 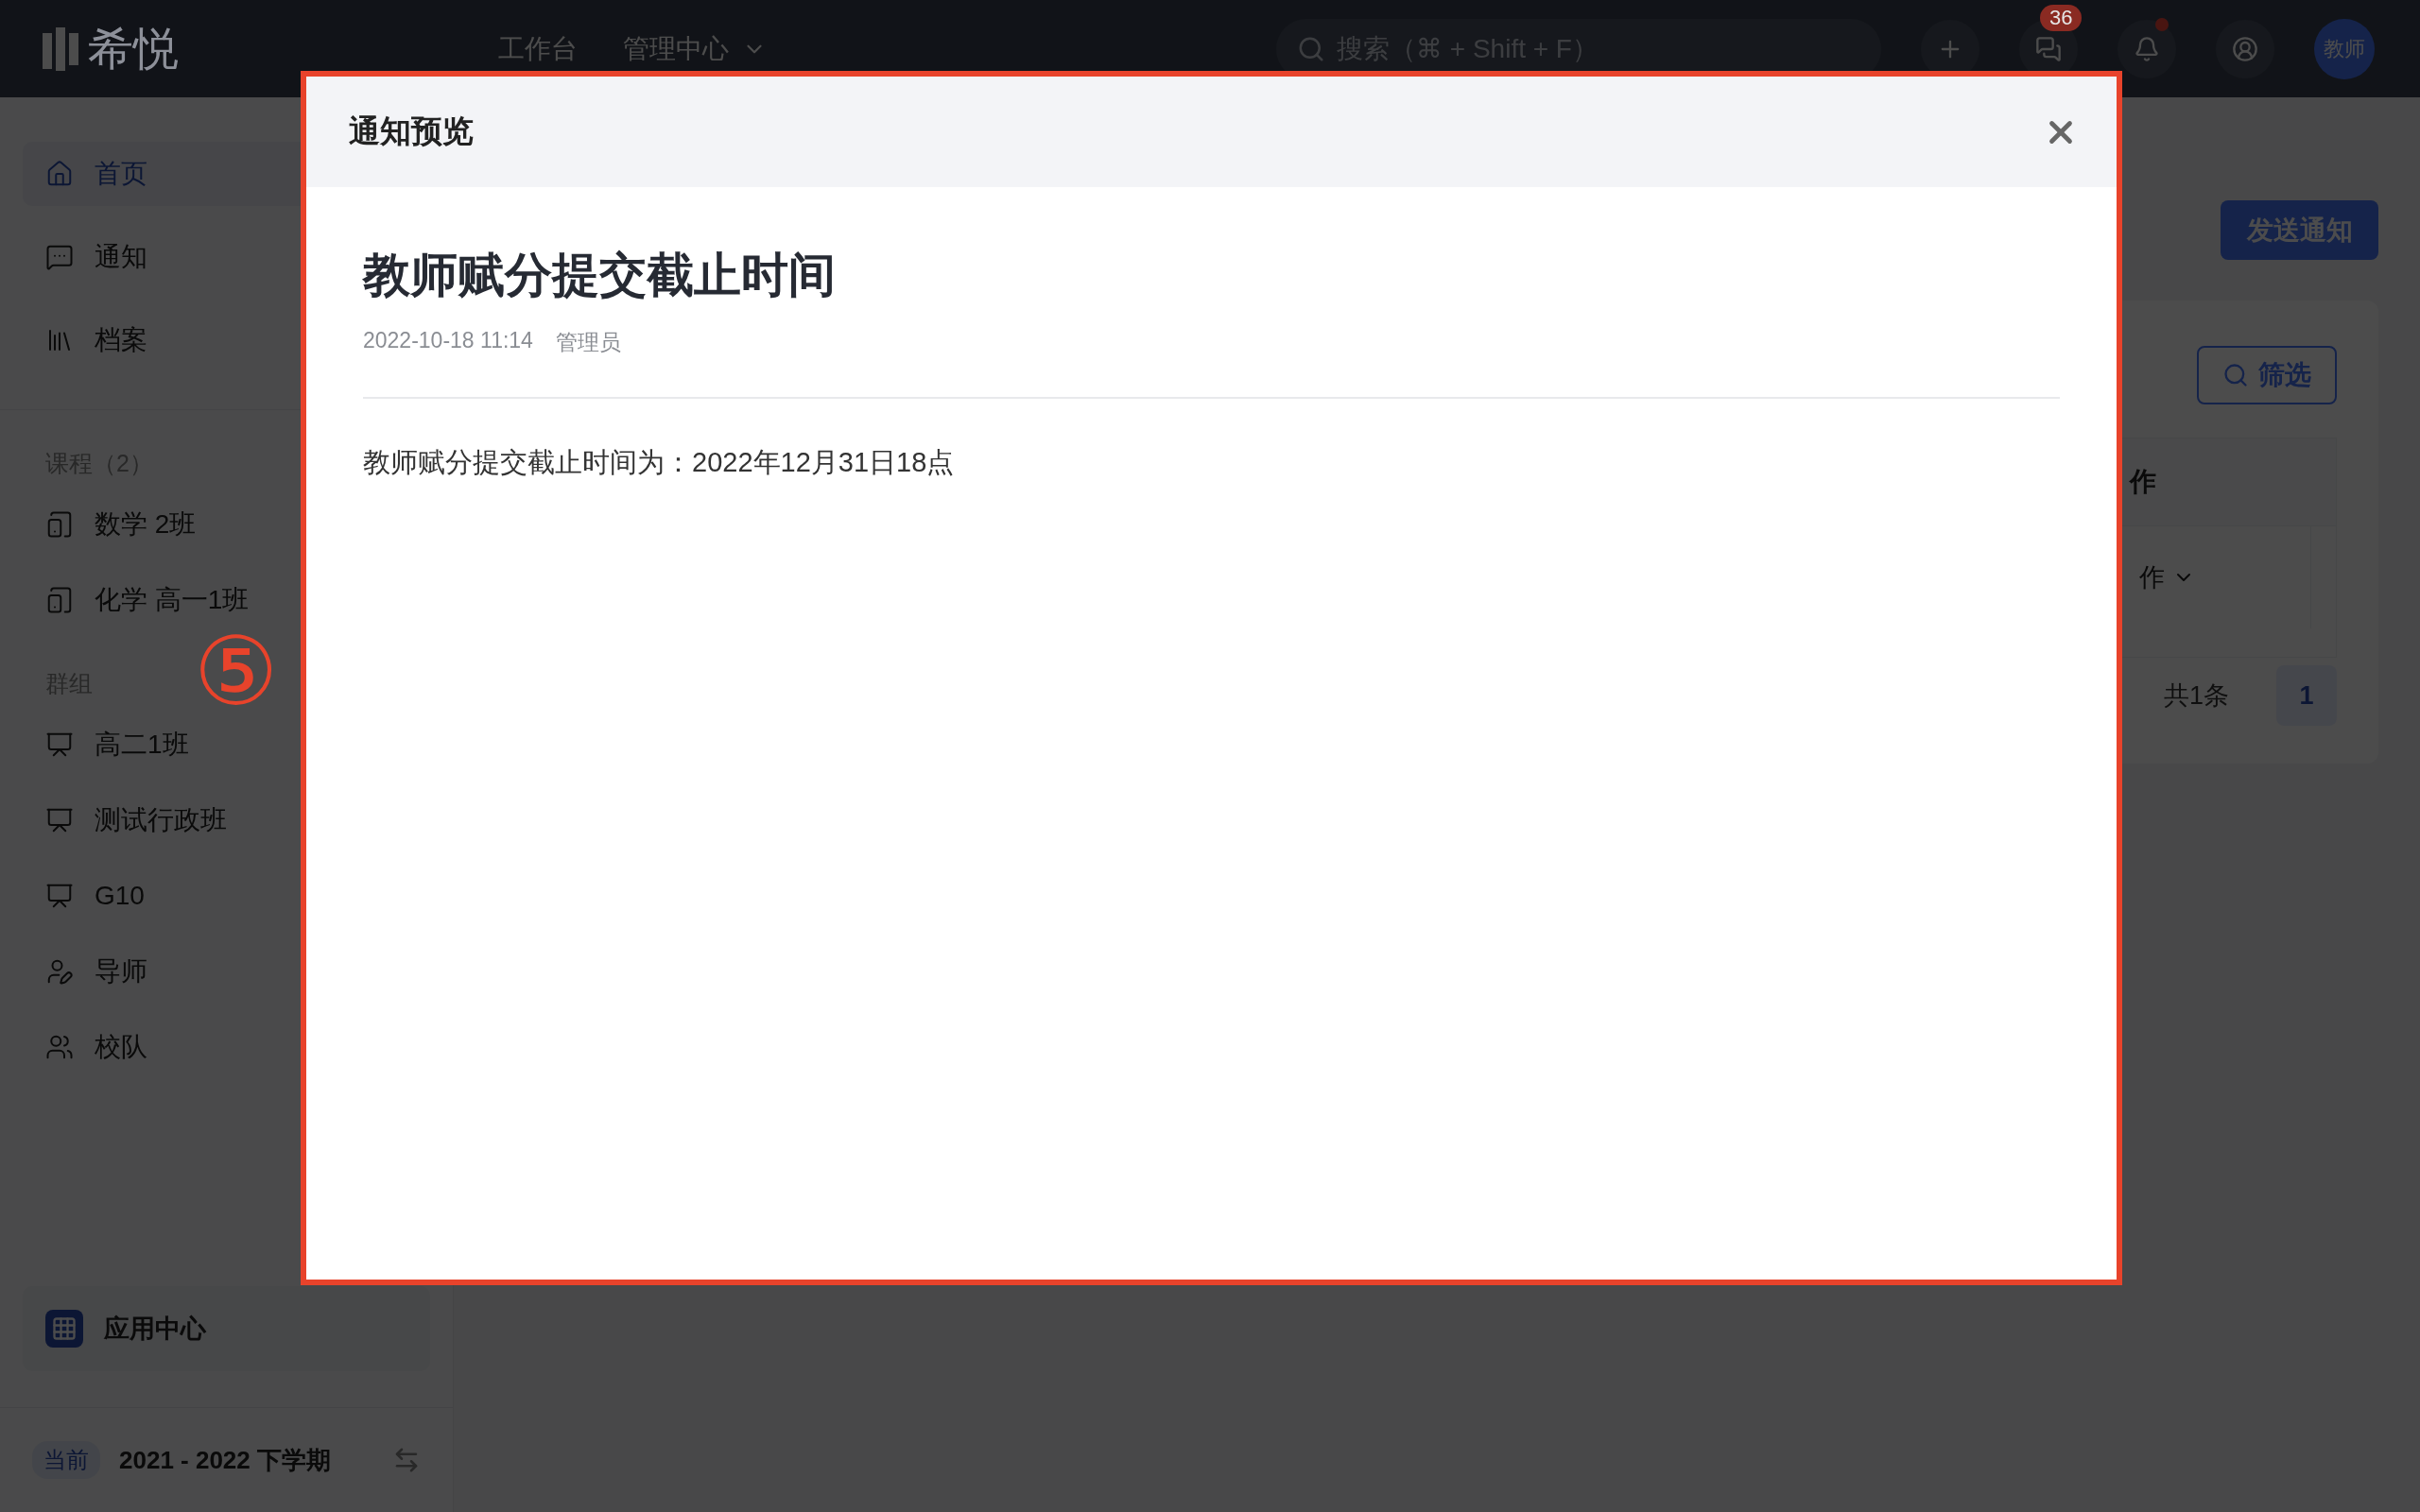 What do you see at coordinates (236, 671) in the screenshot?
I see `annotation-number: ⑤` at bounding box center [236, 671].